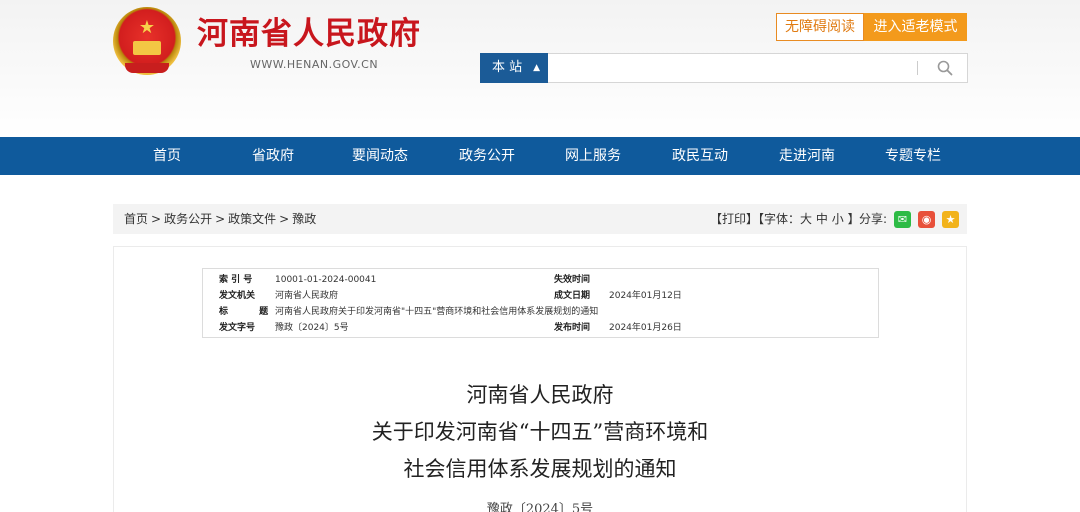 The width and height of the screenshot is (1080, 512). I want to click on breadcrumb: 首页 > 政务公开 > 政策文件 > 豫政, so click(220, 219).